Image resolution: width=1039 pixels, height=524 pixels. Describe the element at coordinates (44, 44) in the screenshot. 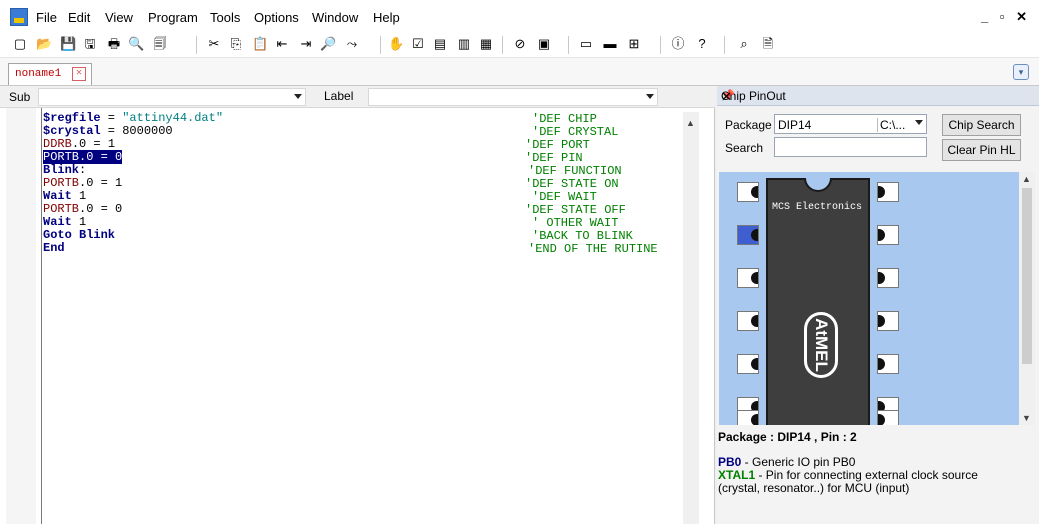

I see `open-folder-icon: 📂` at that location.